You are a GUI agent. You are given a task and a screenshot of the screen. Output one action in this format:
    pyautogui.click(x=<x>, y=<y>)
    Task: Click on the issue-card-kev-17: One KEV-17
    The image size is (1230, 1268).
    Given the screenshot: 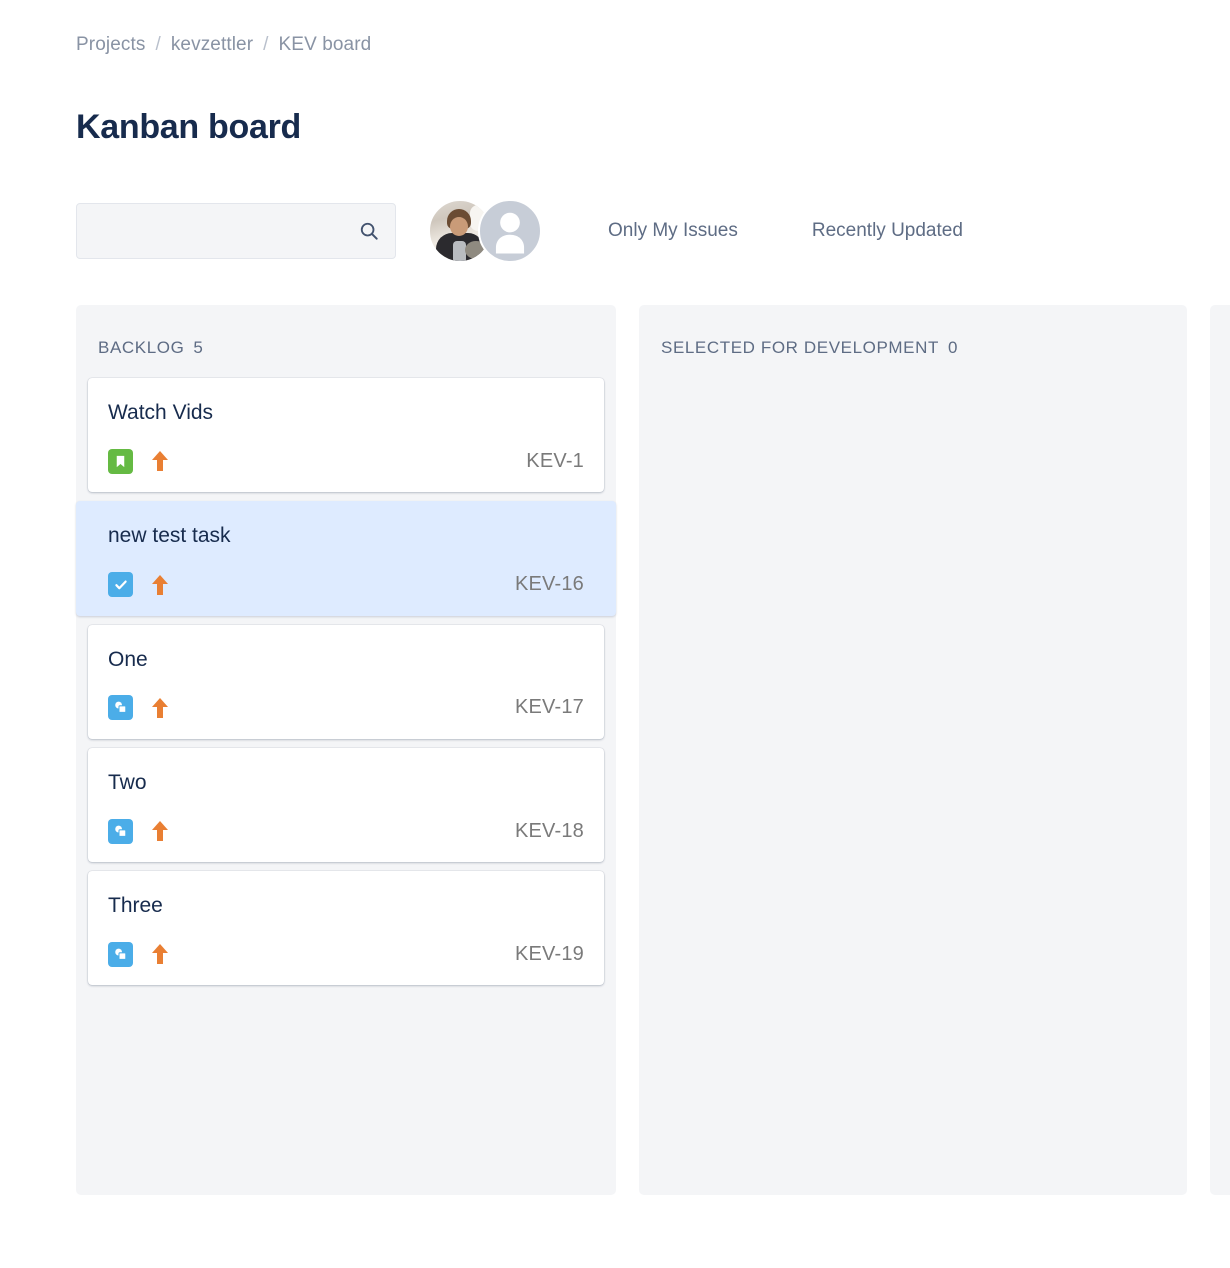 What is the action you would take?
    pyautogui.click(x=346, y=681)
    